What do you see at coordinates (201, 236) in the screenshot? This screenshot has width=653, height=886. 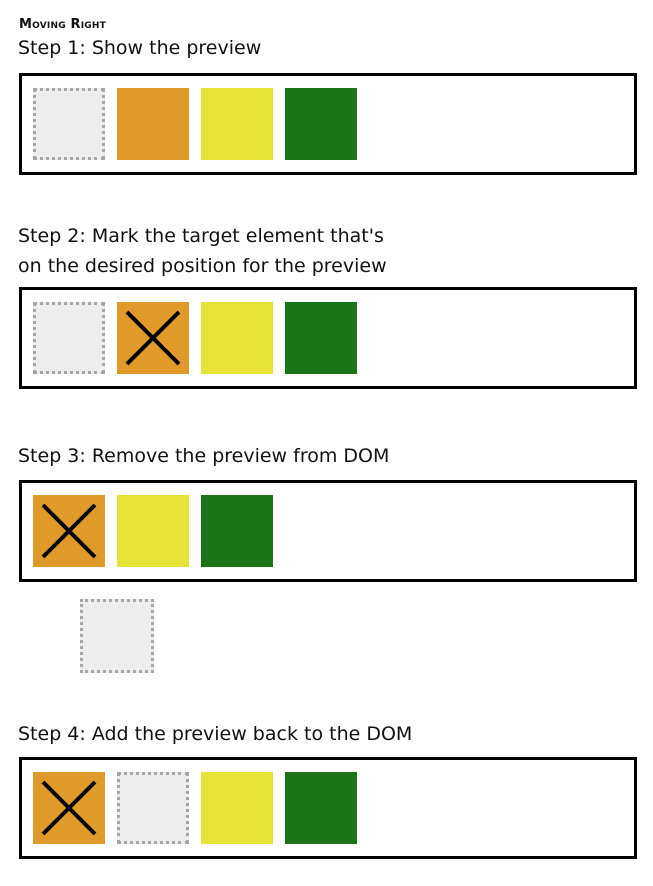 I see `step-2-title-line-1: Step 2: Mark the target element that's` at bounding box center [201, 236].